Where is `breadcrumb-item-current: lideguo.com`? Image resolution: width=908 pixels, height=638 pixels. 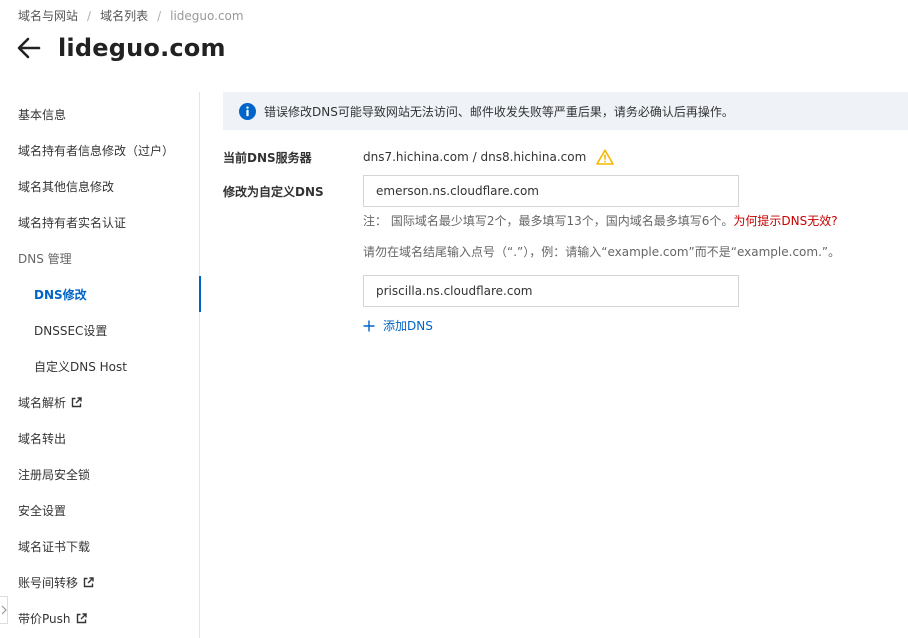
breadcrumb-item-current: lideguo.com is located at coordinates (207, 15).